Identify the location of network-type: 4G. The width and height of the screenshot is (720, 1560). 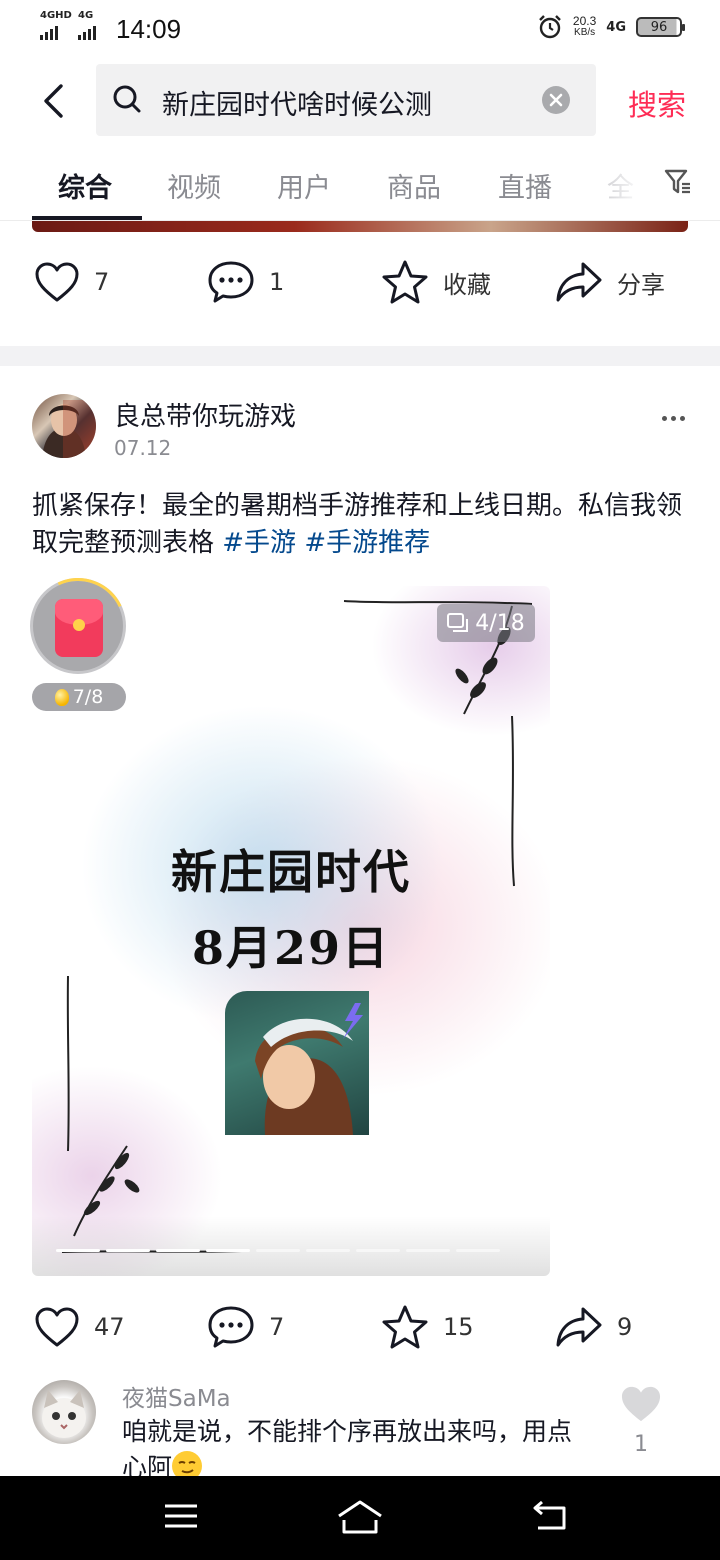
(616, 27).